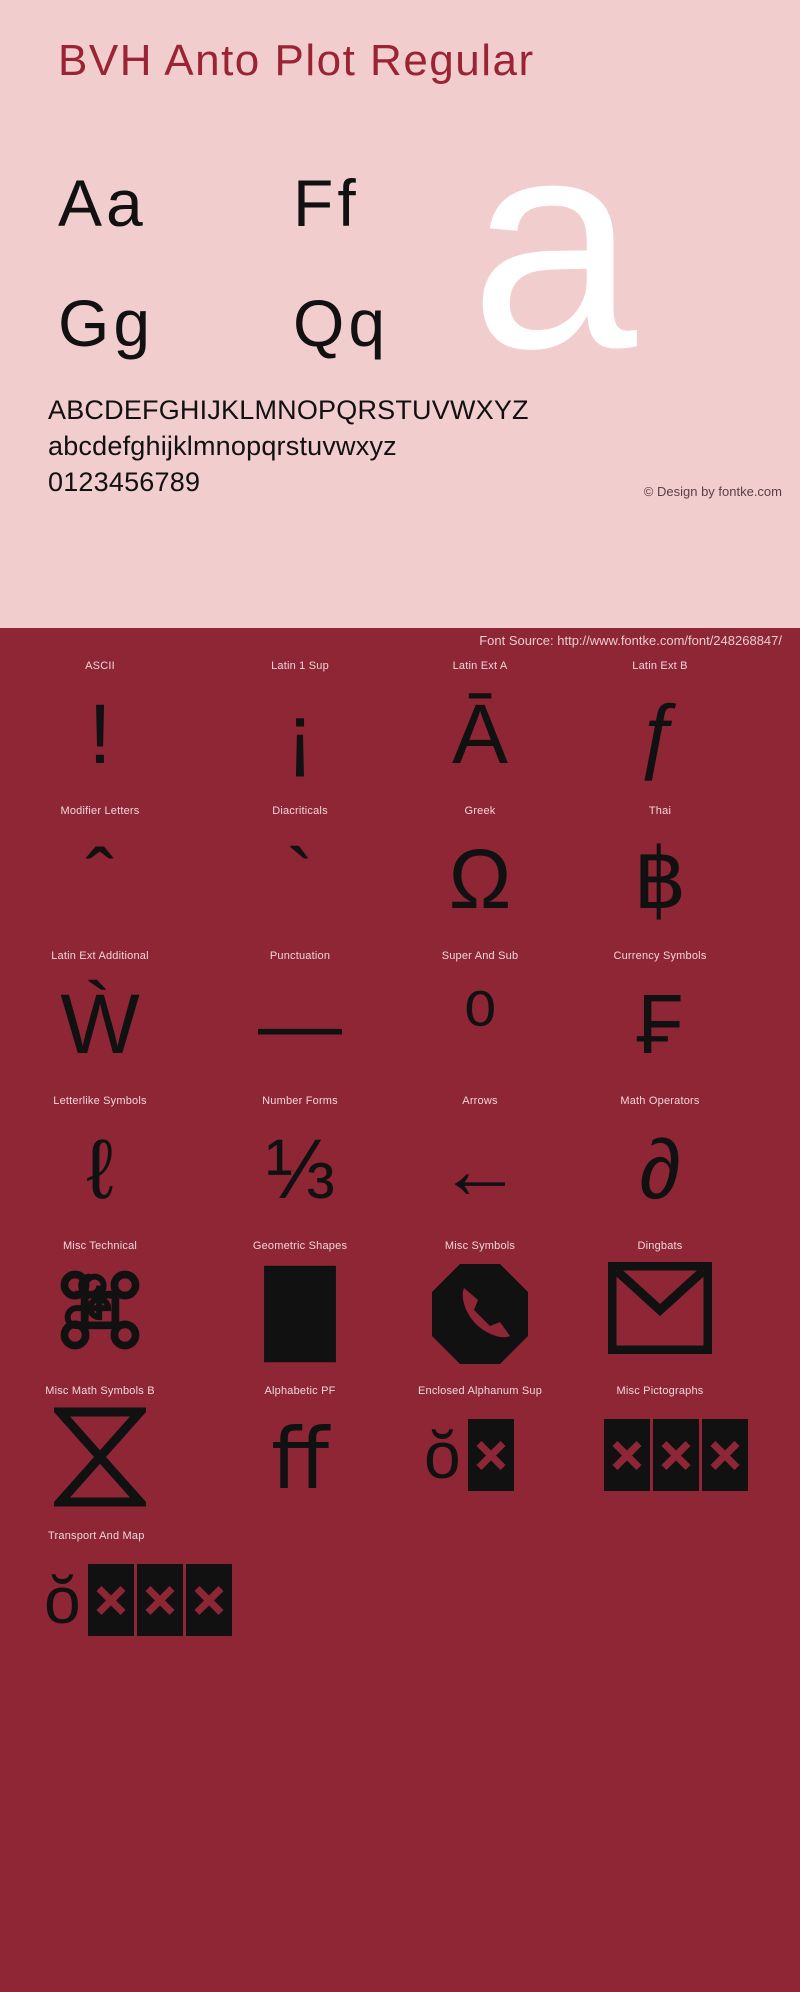  I want to click on block-glyph: ¡, so click(300, 734).